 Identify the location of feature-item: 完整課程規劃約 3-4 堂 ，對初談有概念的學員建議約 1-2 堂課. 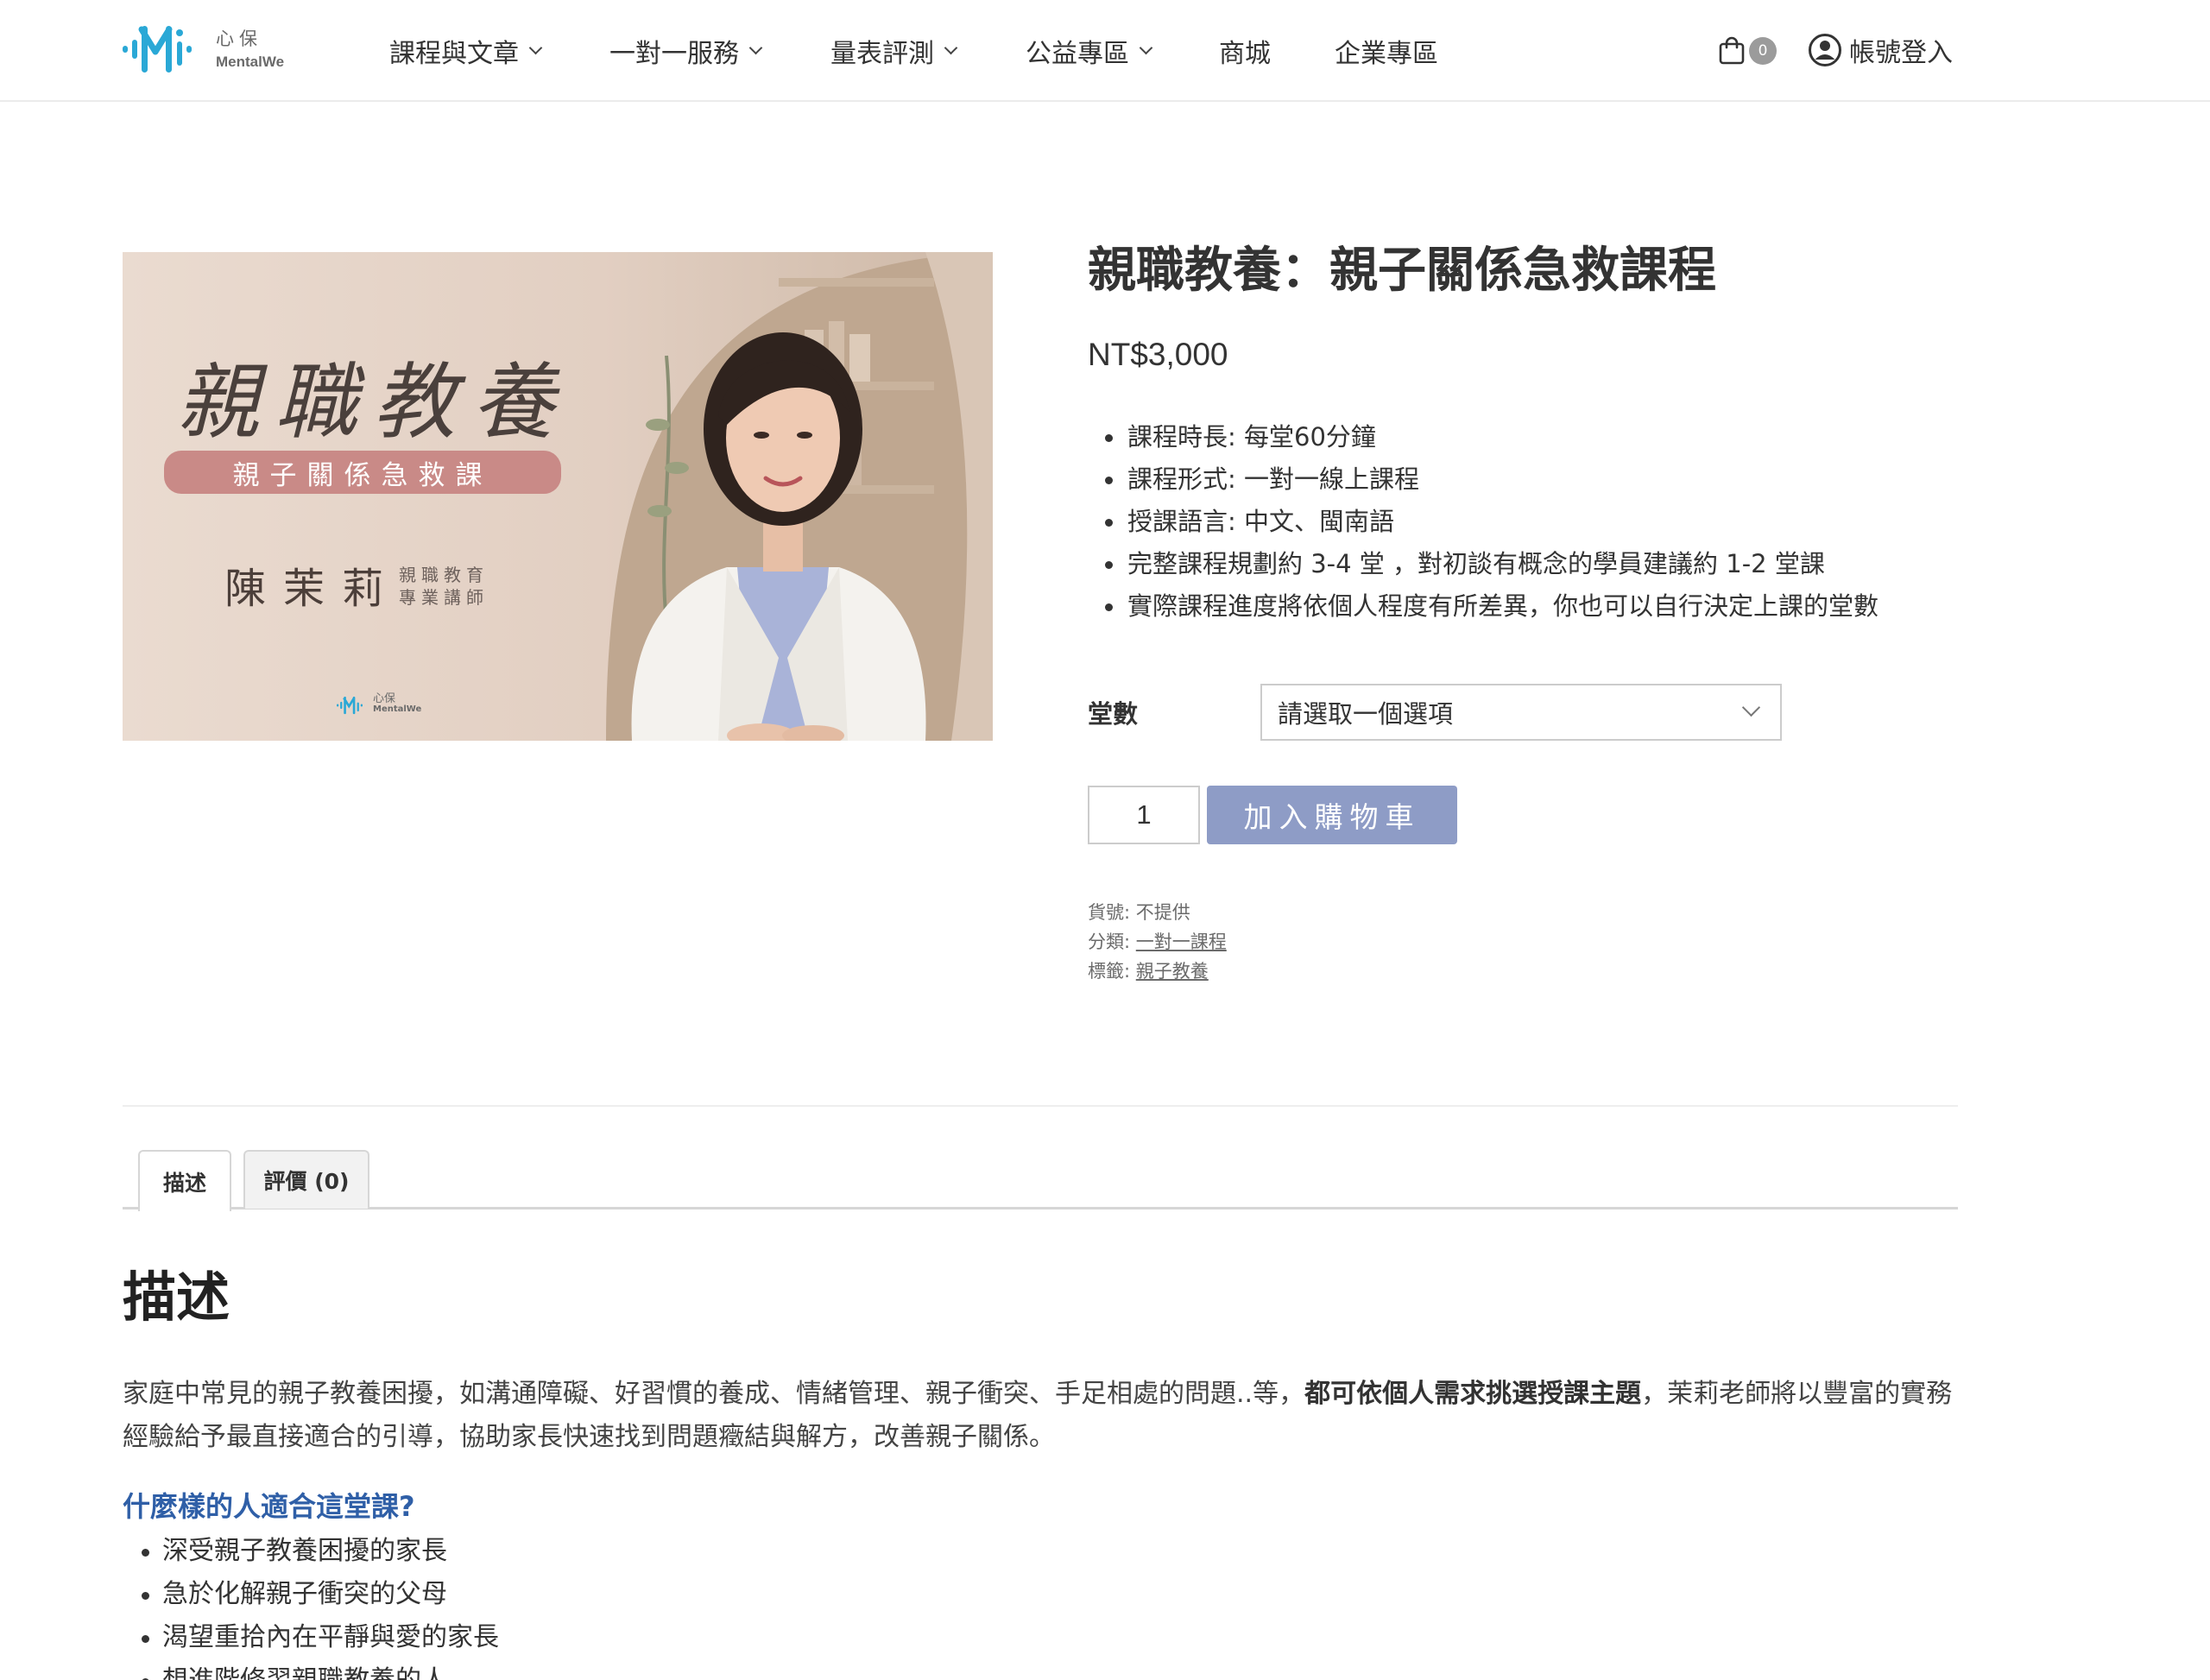
(1483, 564).